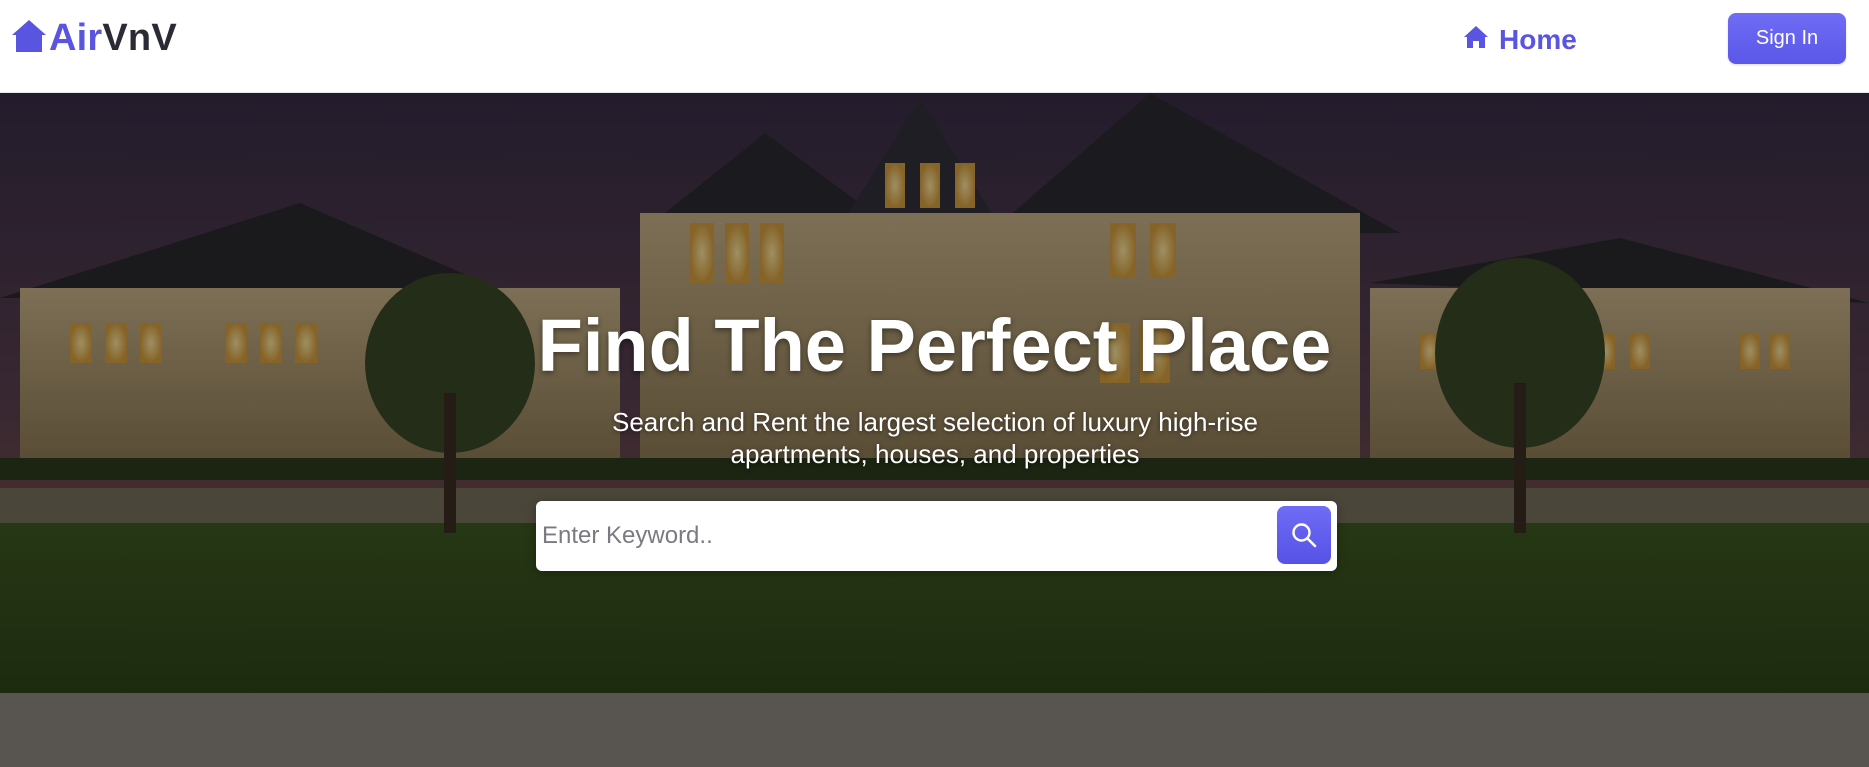  What do you see at coordinates (29, 36) in the screenshot?
I see `house-icon` at bounding box center [29, 36].